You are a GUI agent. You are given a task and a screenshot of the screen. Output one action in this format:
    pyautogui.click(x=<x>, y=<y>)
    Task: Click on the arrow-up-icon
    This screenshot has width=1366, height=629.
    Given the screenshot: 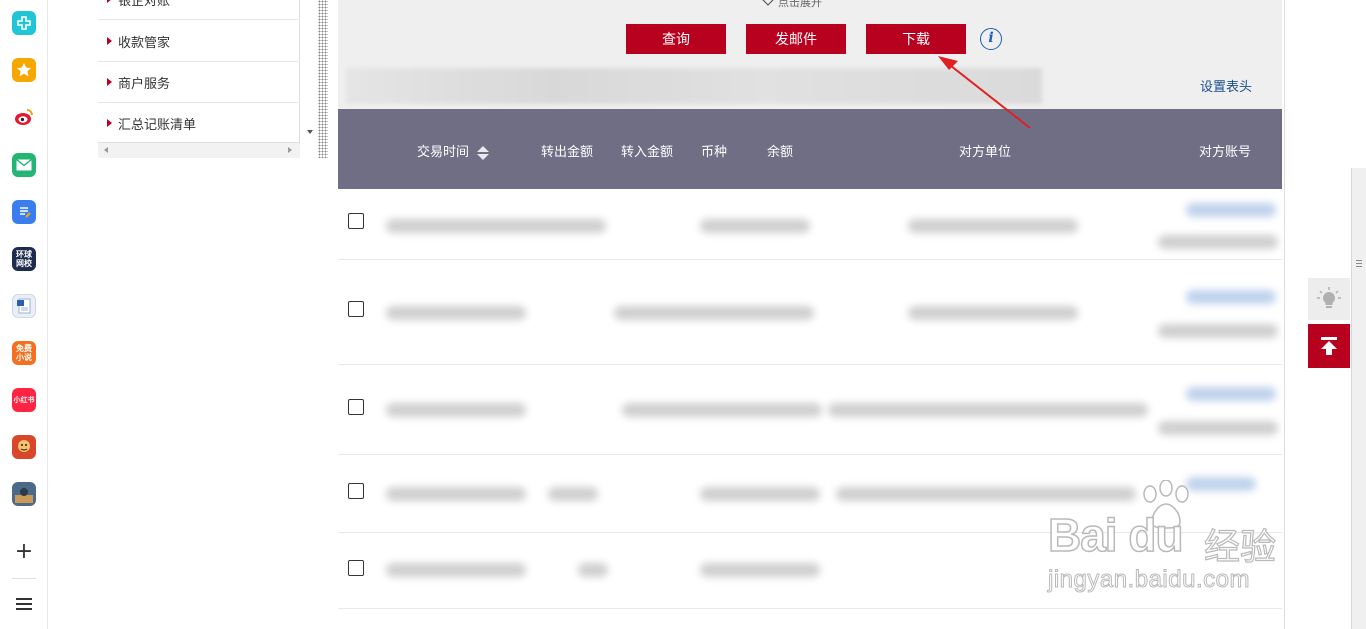 What is the action you would take?
    pyautogui.click(x=1329, y=346)
    